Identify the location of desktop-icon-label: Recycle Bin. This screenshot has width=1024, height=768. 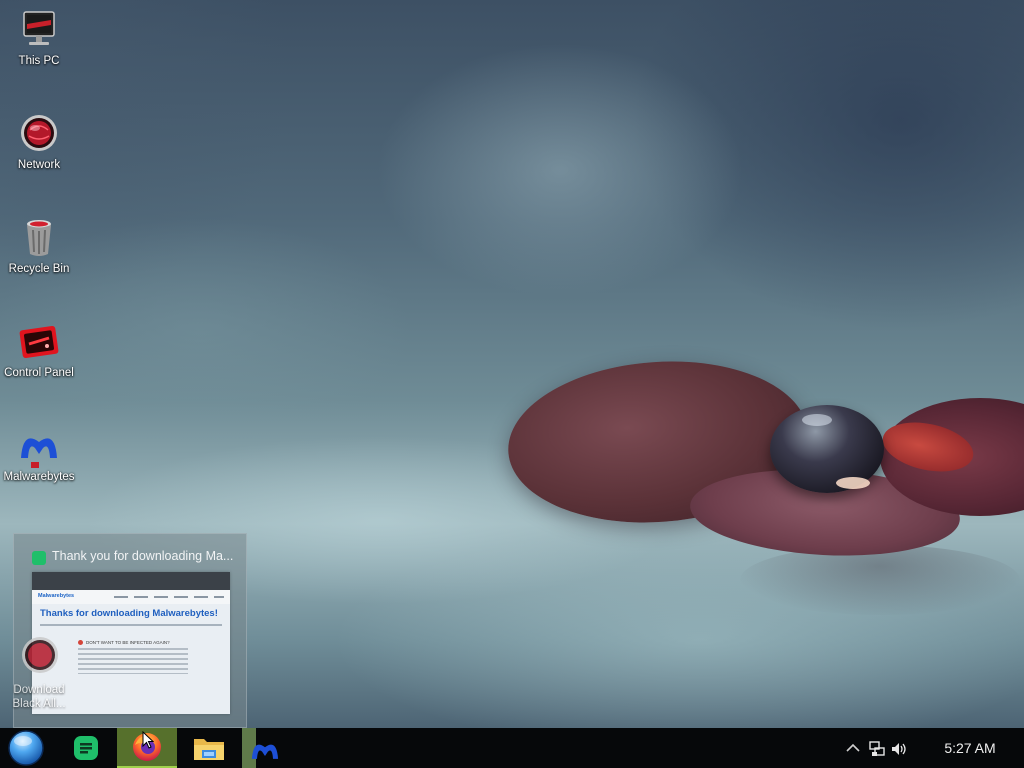
(39, 269).